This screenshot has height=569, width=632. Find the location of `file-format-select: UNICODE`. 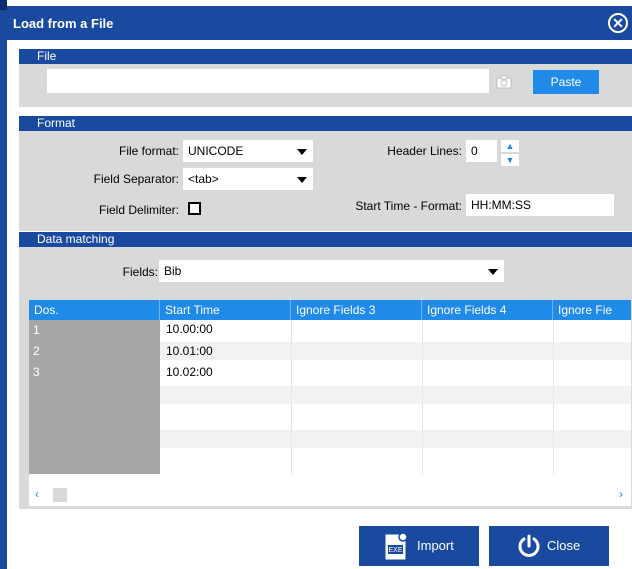

file-format-select: UNICODE is located at coordinates (248, 151).